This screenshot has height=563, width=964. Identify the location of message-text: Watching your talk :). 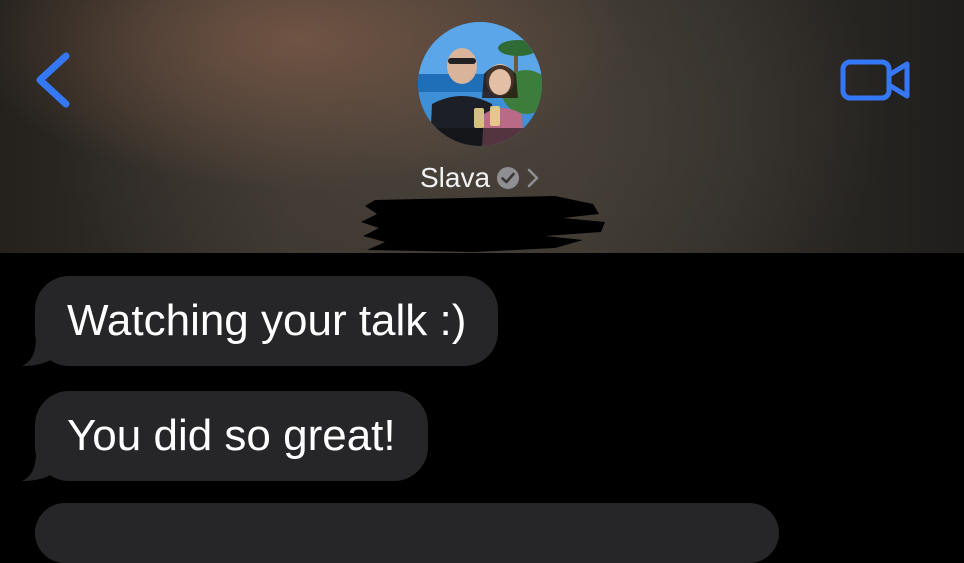
(267, 320).